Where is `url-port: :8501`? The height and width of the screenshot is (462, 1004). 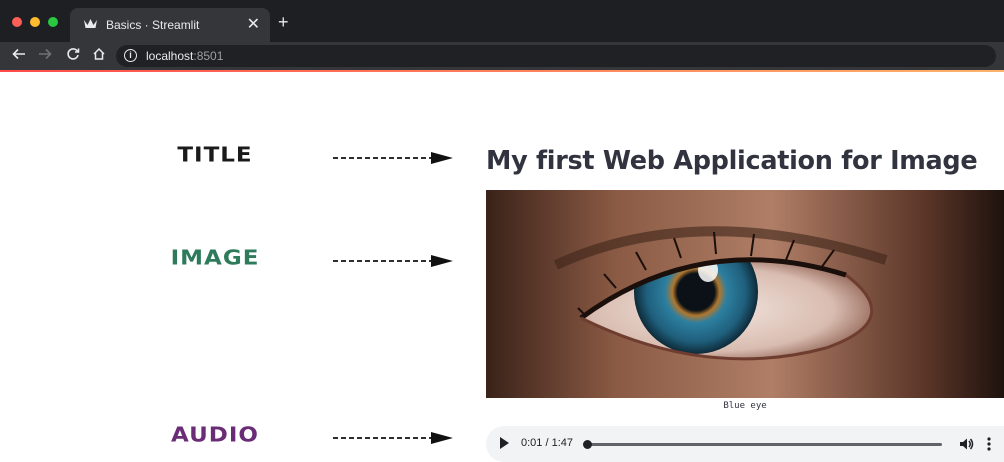
url-port: :8501 is located at coordinates (208, 56).